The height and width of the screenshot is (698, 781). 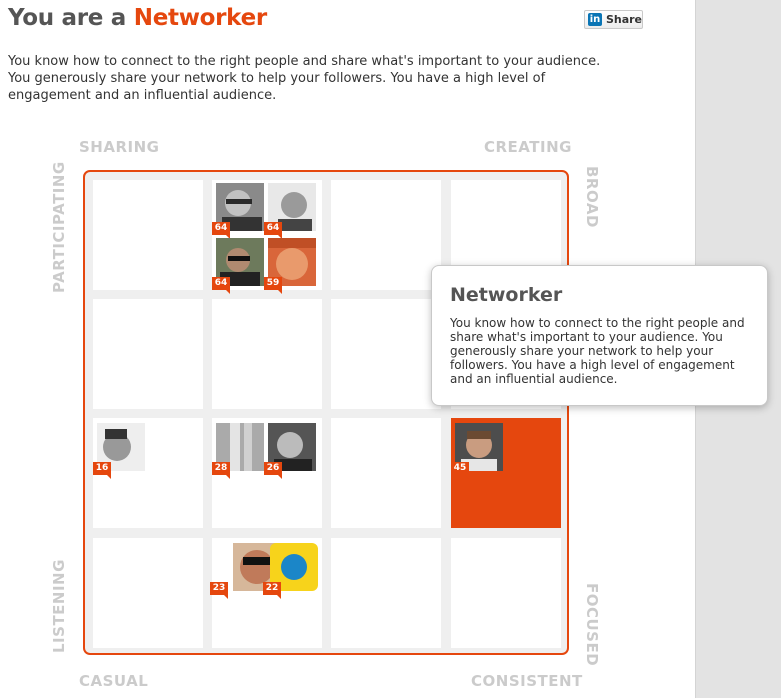 What do you see at coordinates (200, 18) in the screenshot?
I see `title-type: Networker` at bounding box center [200, 18].